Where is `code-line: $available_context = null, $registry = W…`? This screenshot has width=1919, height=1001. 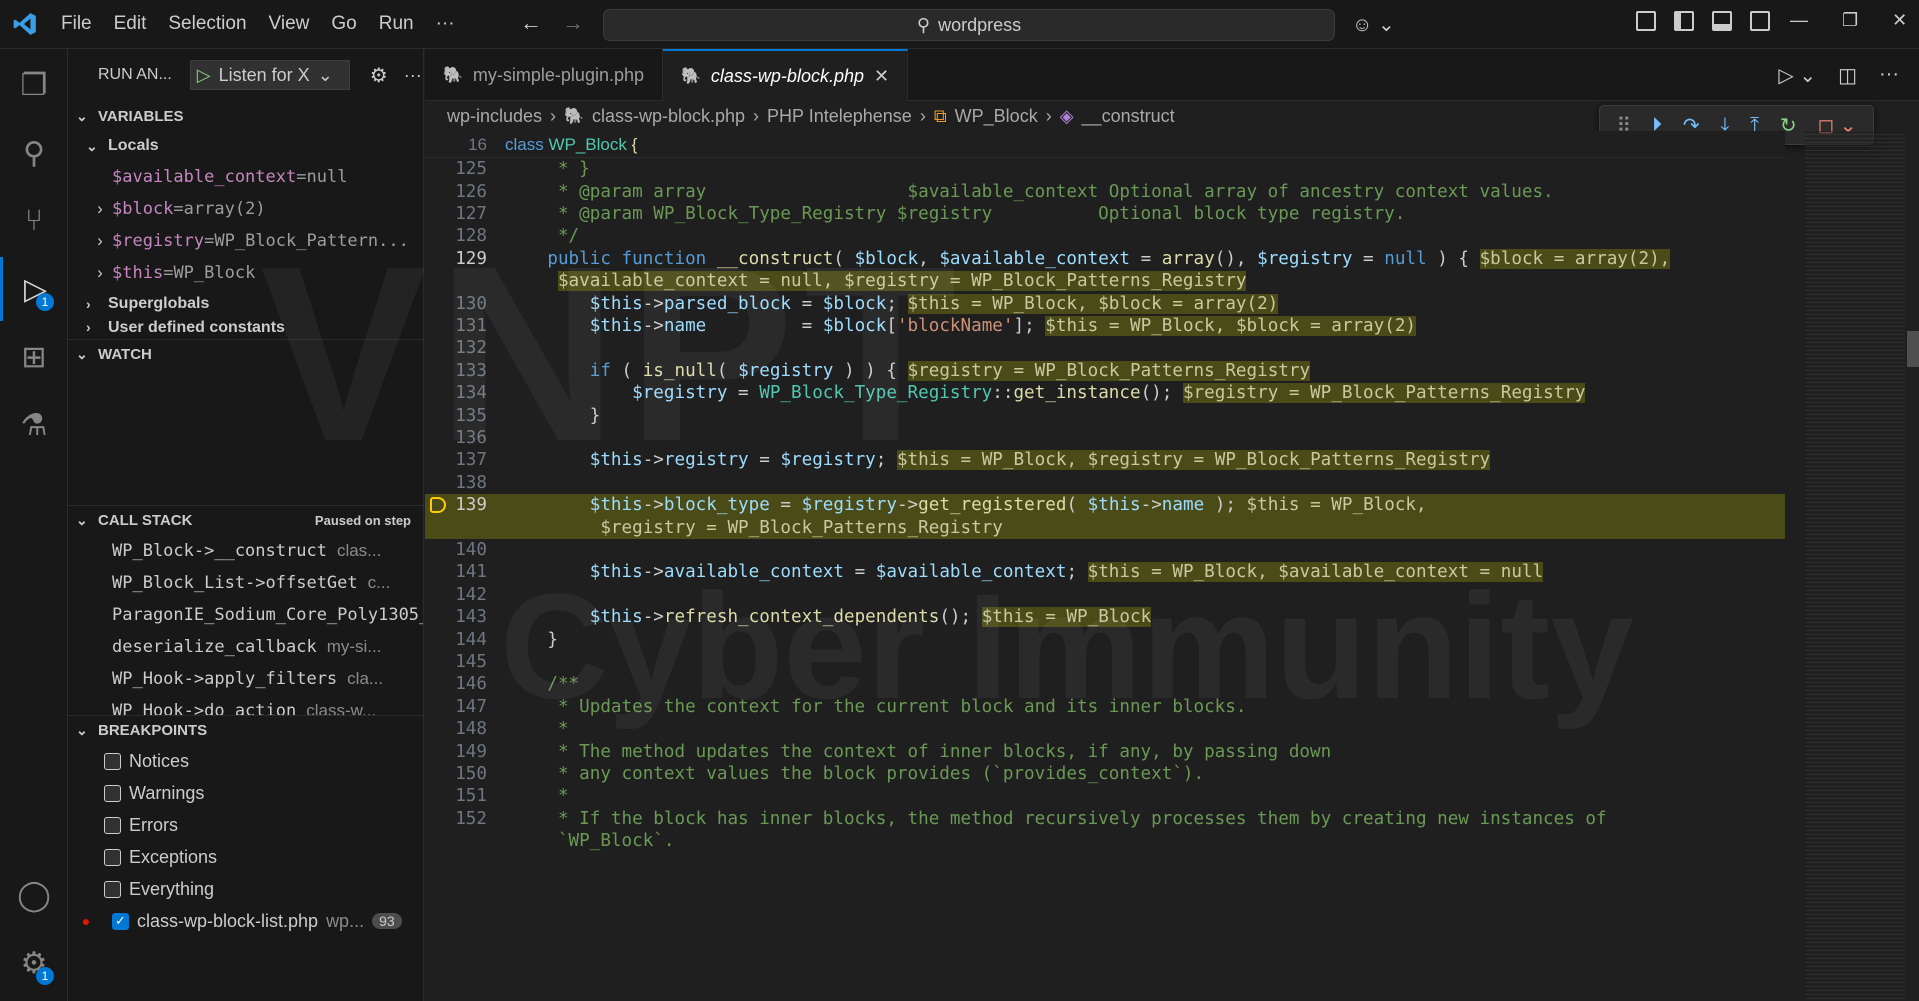
code-line: $available_context = null, $registry = W… is located at coordinates (1105, 281).